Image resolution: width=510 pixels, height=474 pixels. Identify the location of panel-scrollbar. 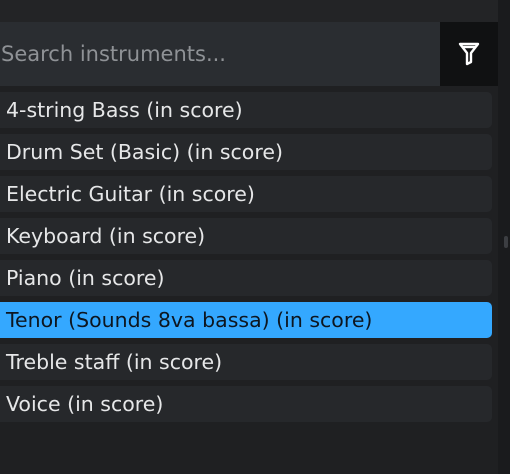
(504, 237).